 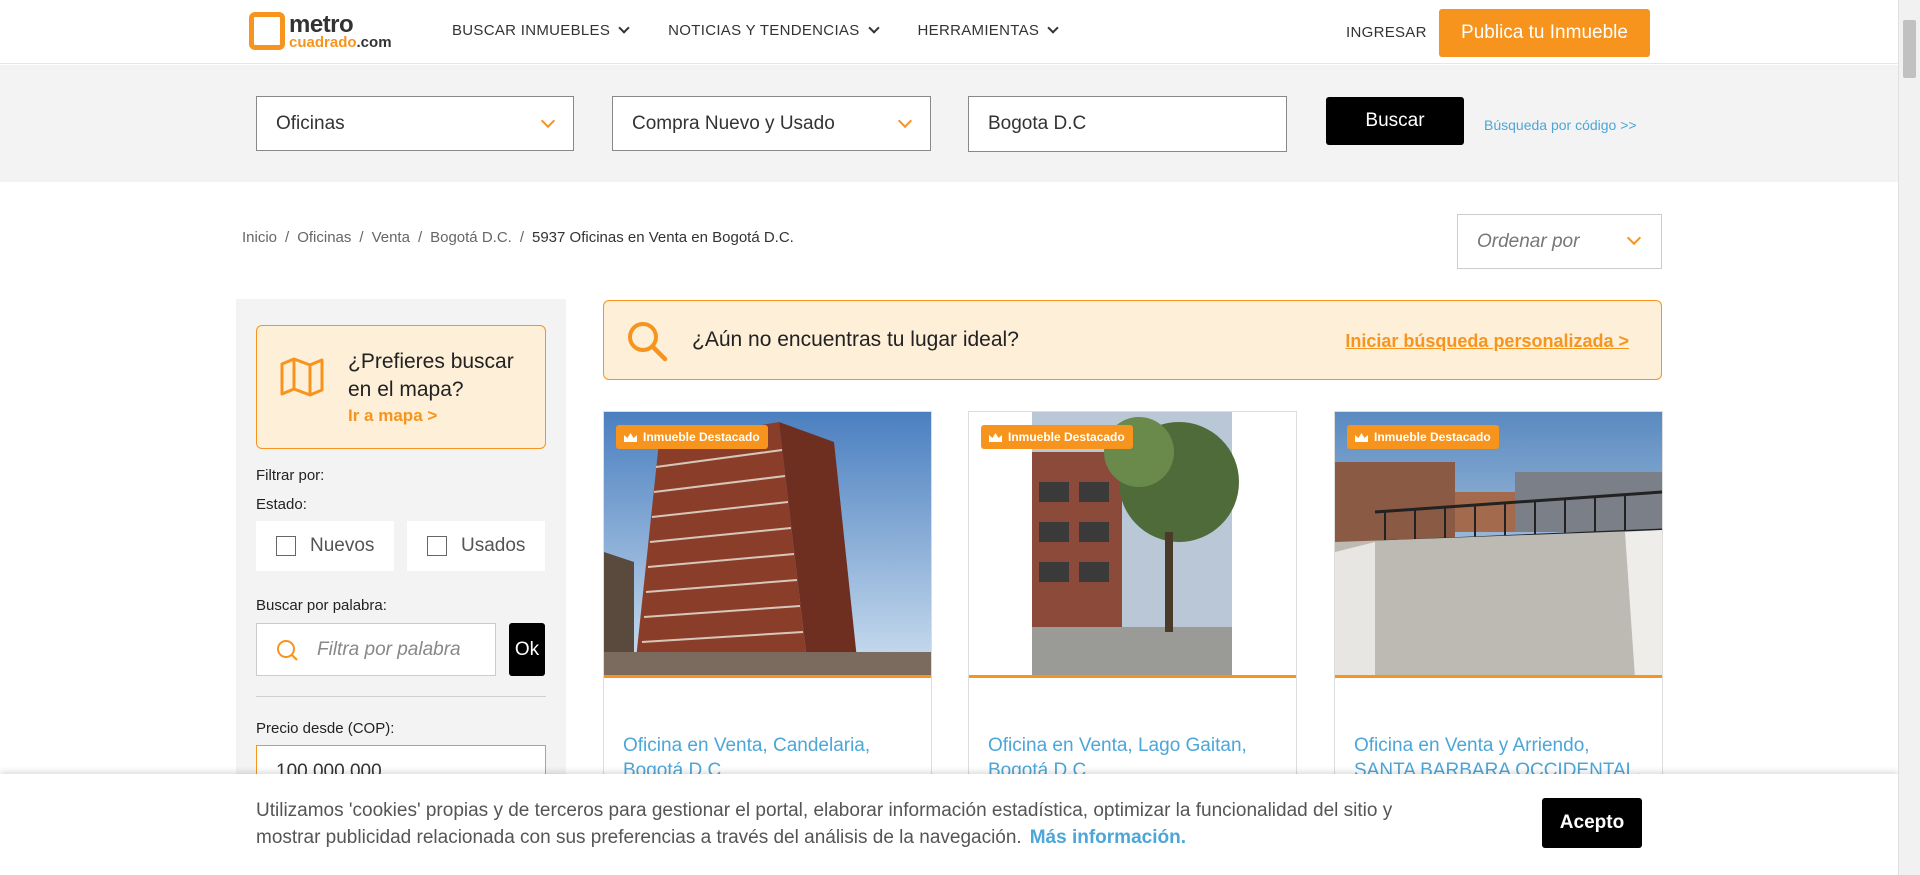 What do you see at coordinates (320, 31) in the screenshot?
I see `site-logo: metro cuadrado.com` at bounding box center [320, 31].